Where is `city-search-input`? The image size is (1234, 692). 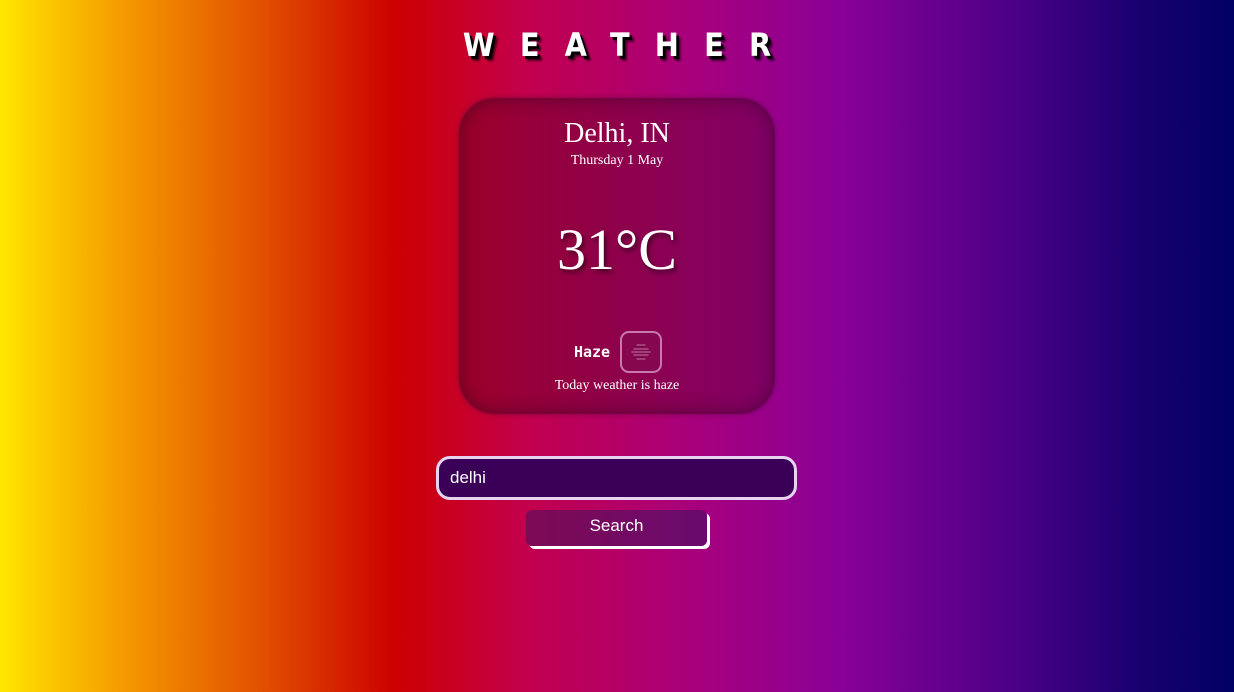
city-search-input is located at coordinates (616, 478).